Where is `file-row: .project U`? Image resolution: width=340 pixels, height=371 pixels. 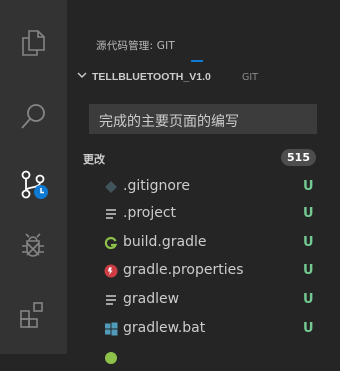
file-row: .project U is located at coordinates (203, 214).